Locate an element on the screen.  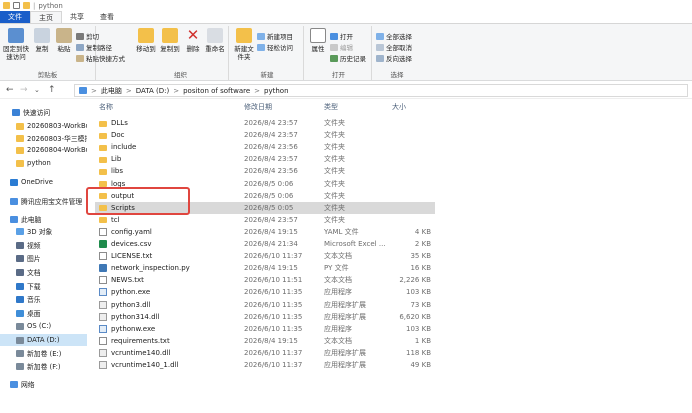
table-row: NEWS.txt 2026/6/10 11:51 文本文档 2,226 KB is located at coordinates (265, 280).